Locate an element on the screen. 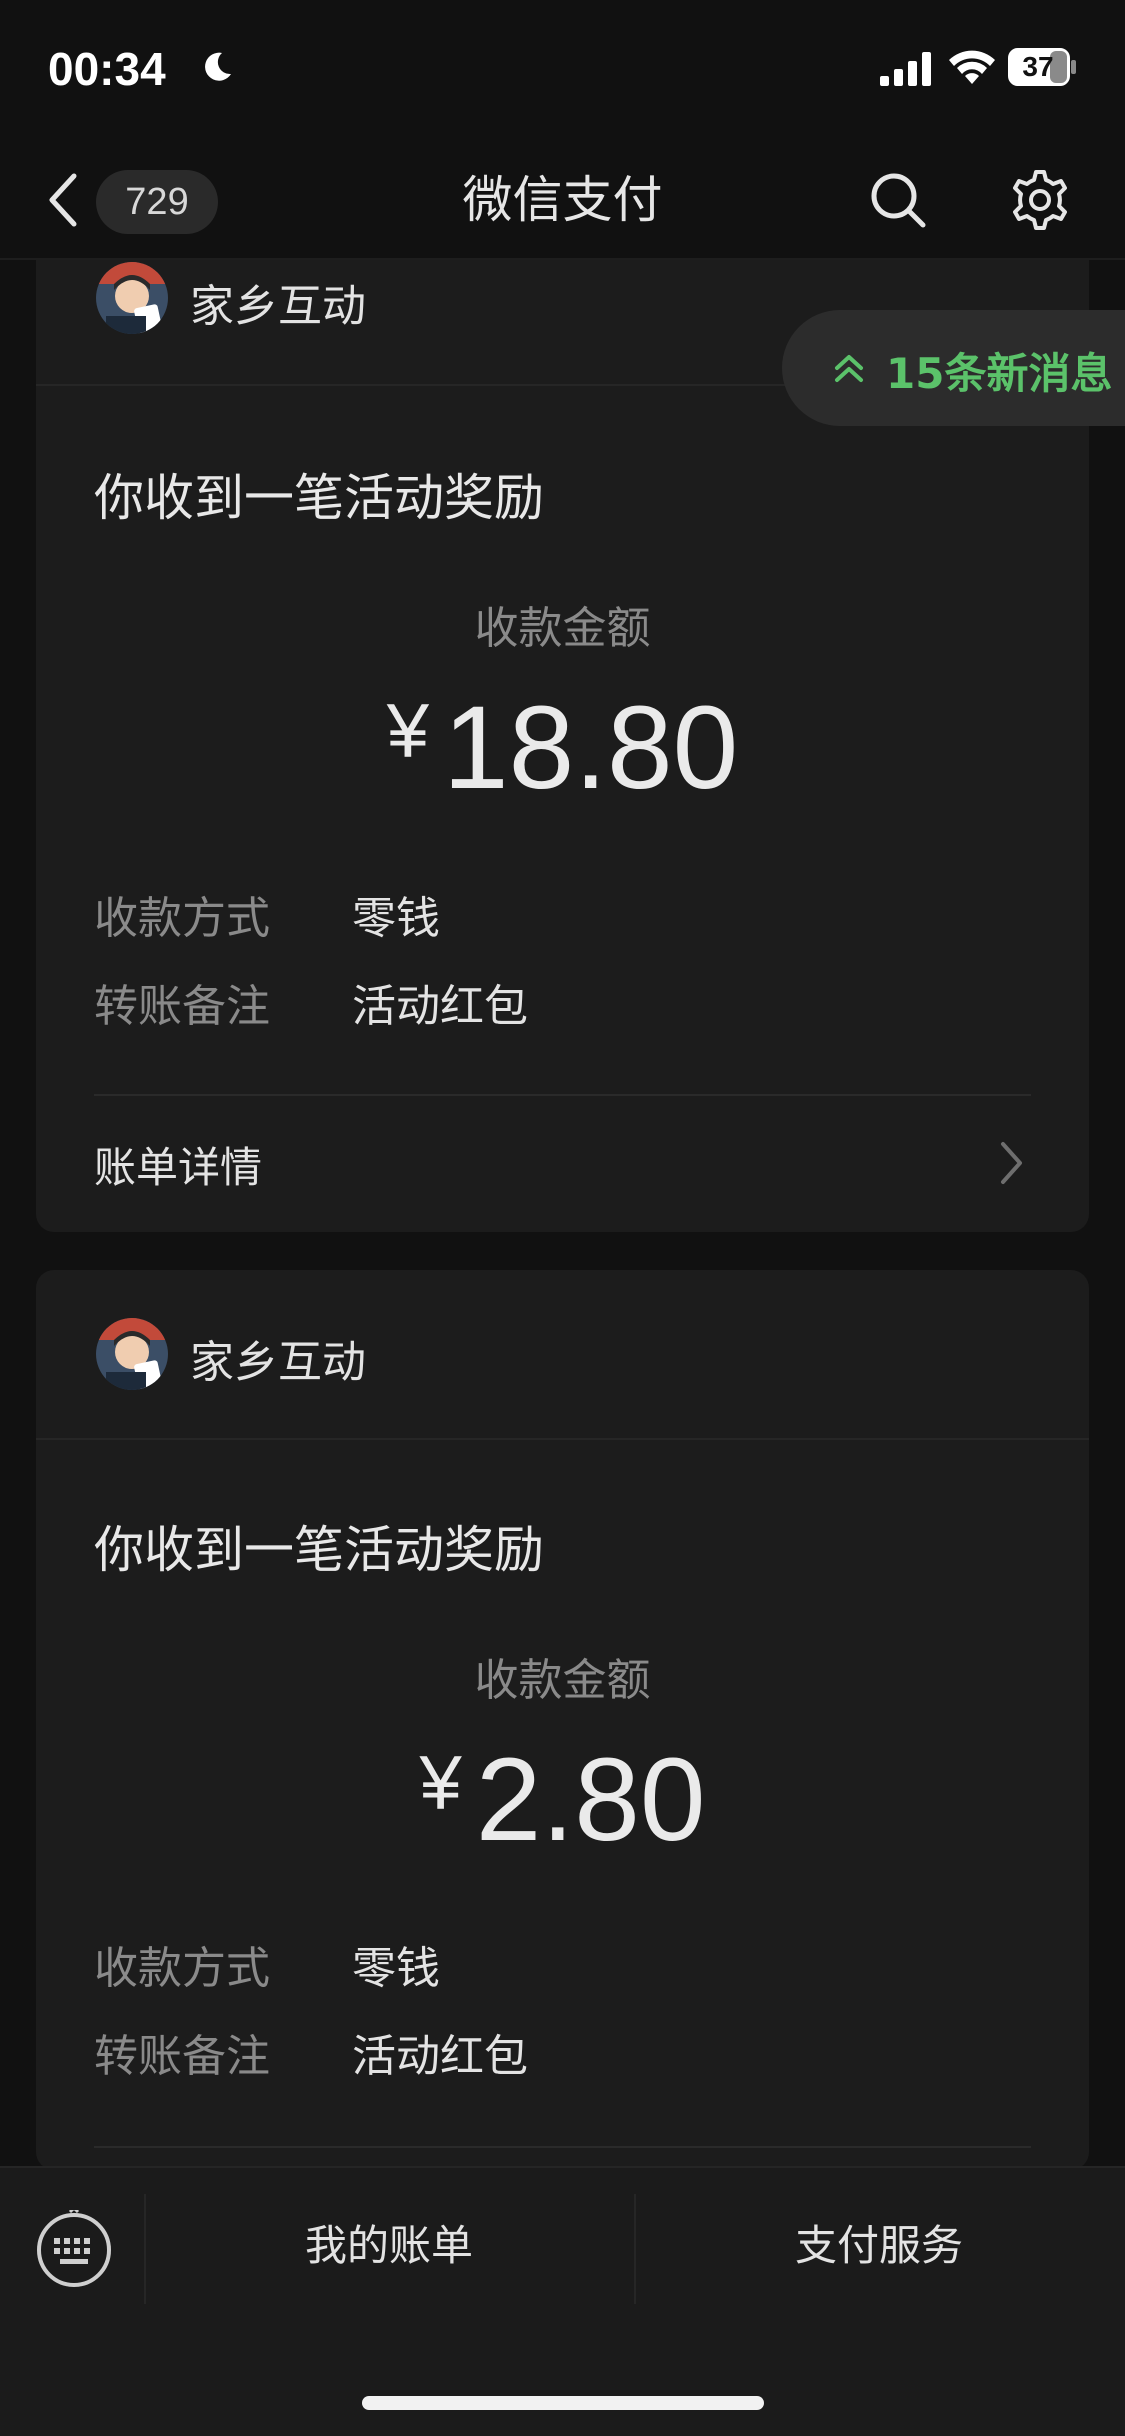 Image resolution: width=1125 pixels, height=2436 pixels. amount-value: ¥2.80 is located at coordinates (562, 1800).